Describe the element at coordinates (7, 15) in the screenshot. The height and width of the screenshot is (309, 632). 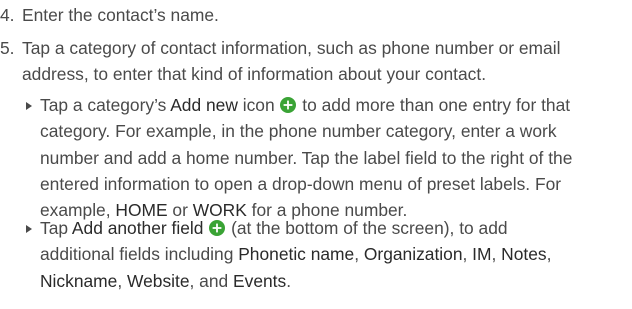
I see `step-number: 4.` at that location.